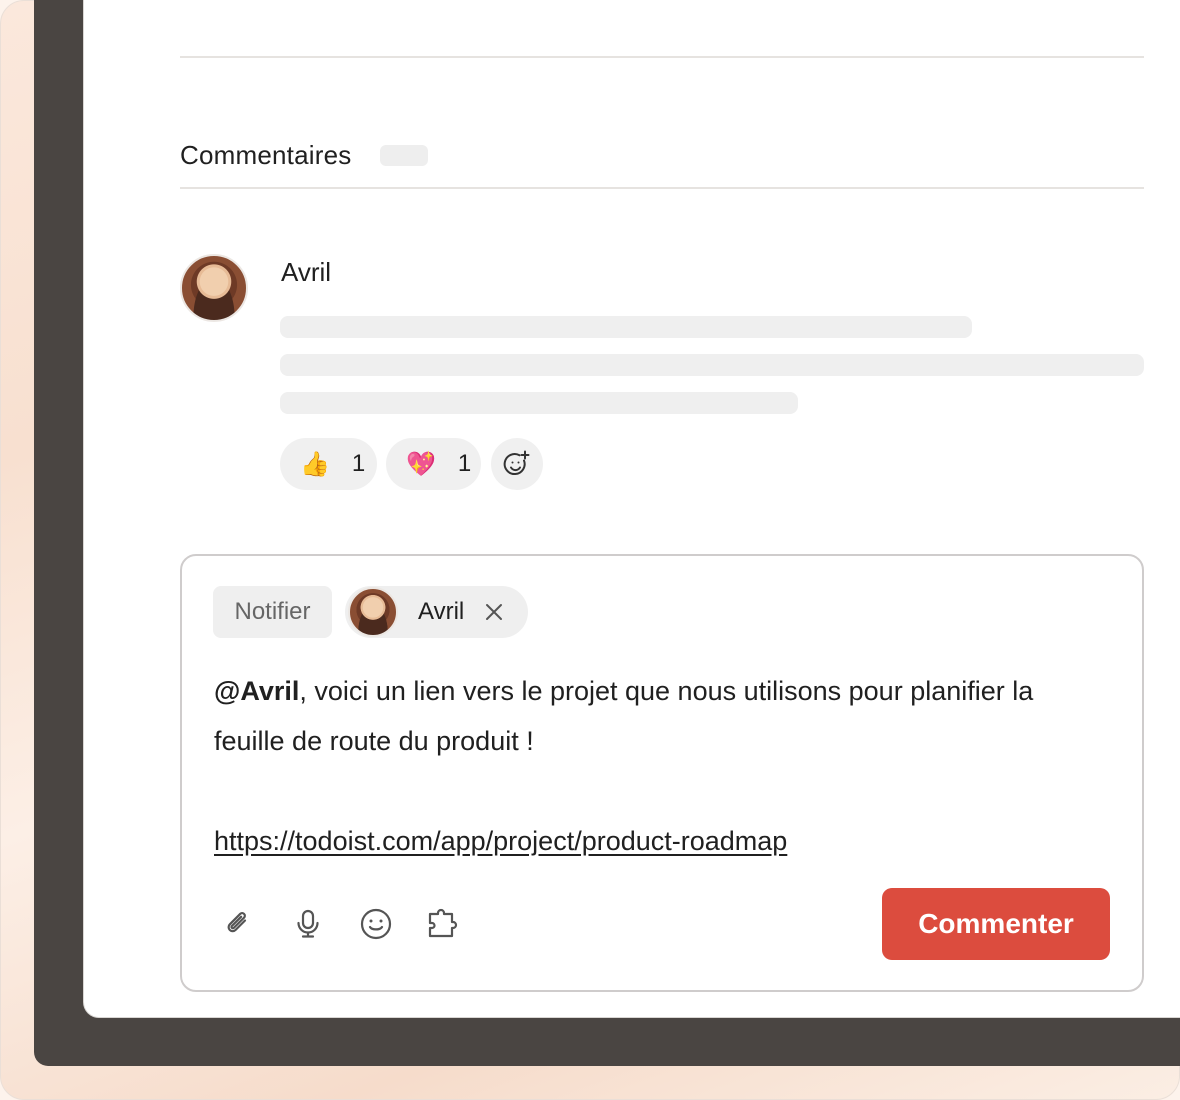  I want to click on attach-button, so click(238, 924).